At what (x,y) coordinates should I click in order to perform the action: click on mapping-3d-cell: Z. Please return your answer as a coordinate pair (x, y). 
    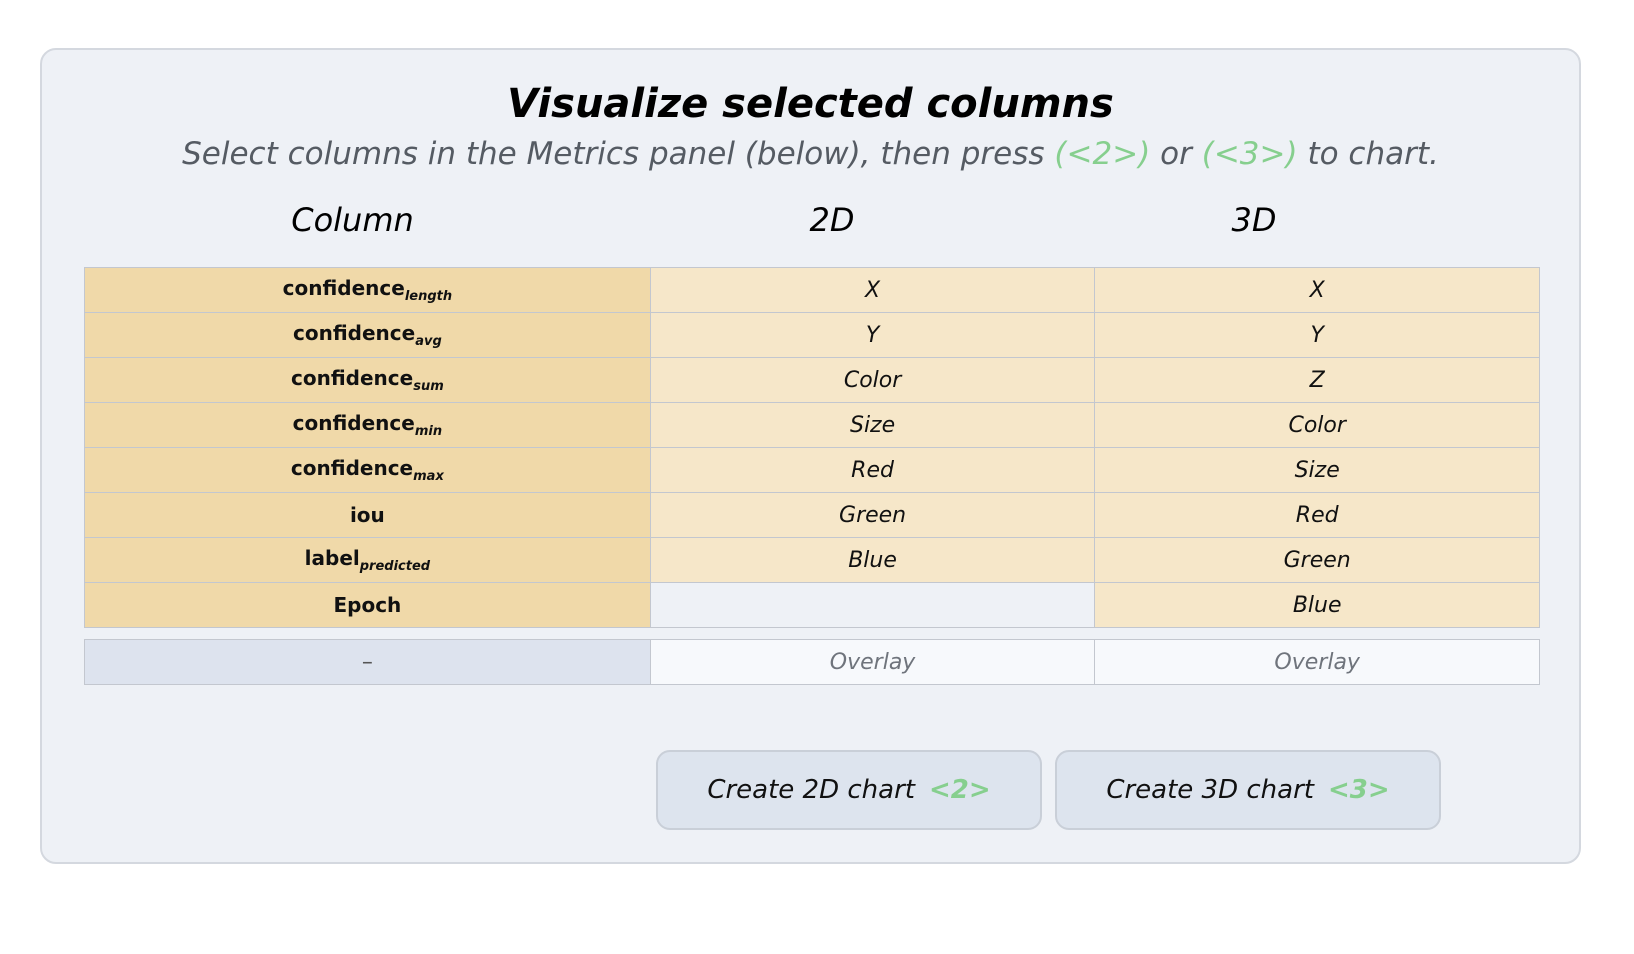
    Looking at the image, I should click on (1317, 380).